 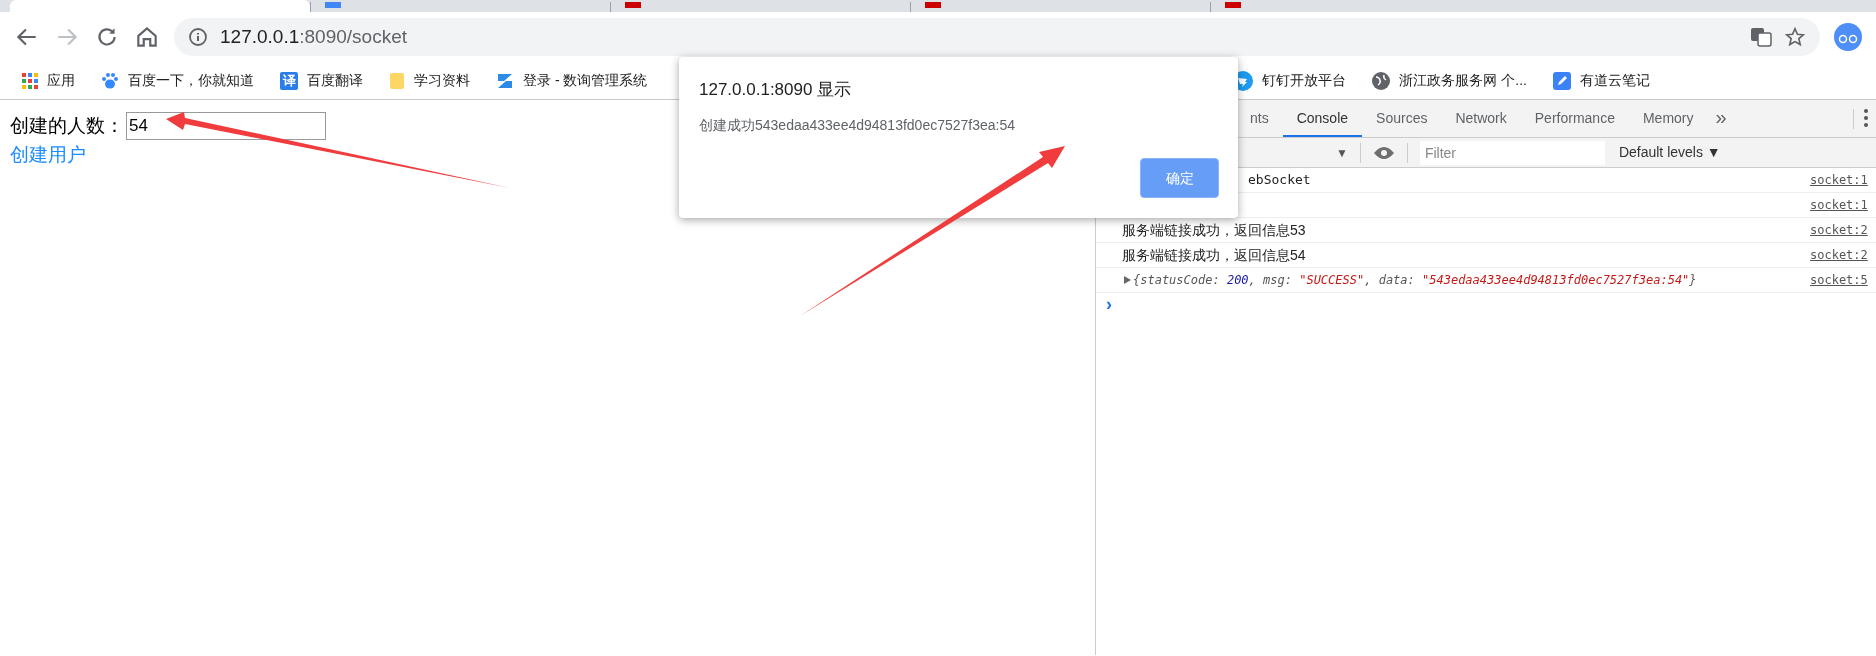 I want to click on logo-icon, so click(x=505, y=80).